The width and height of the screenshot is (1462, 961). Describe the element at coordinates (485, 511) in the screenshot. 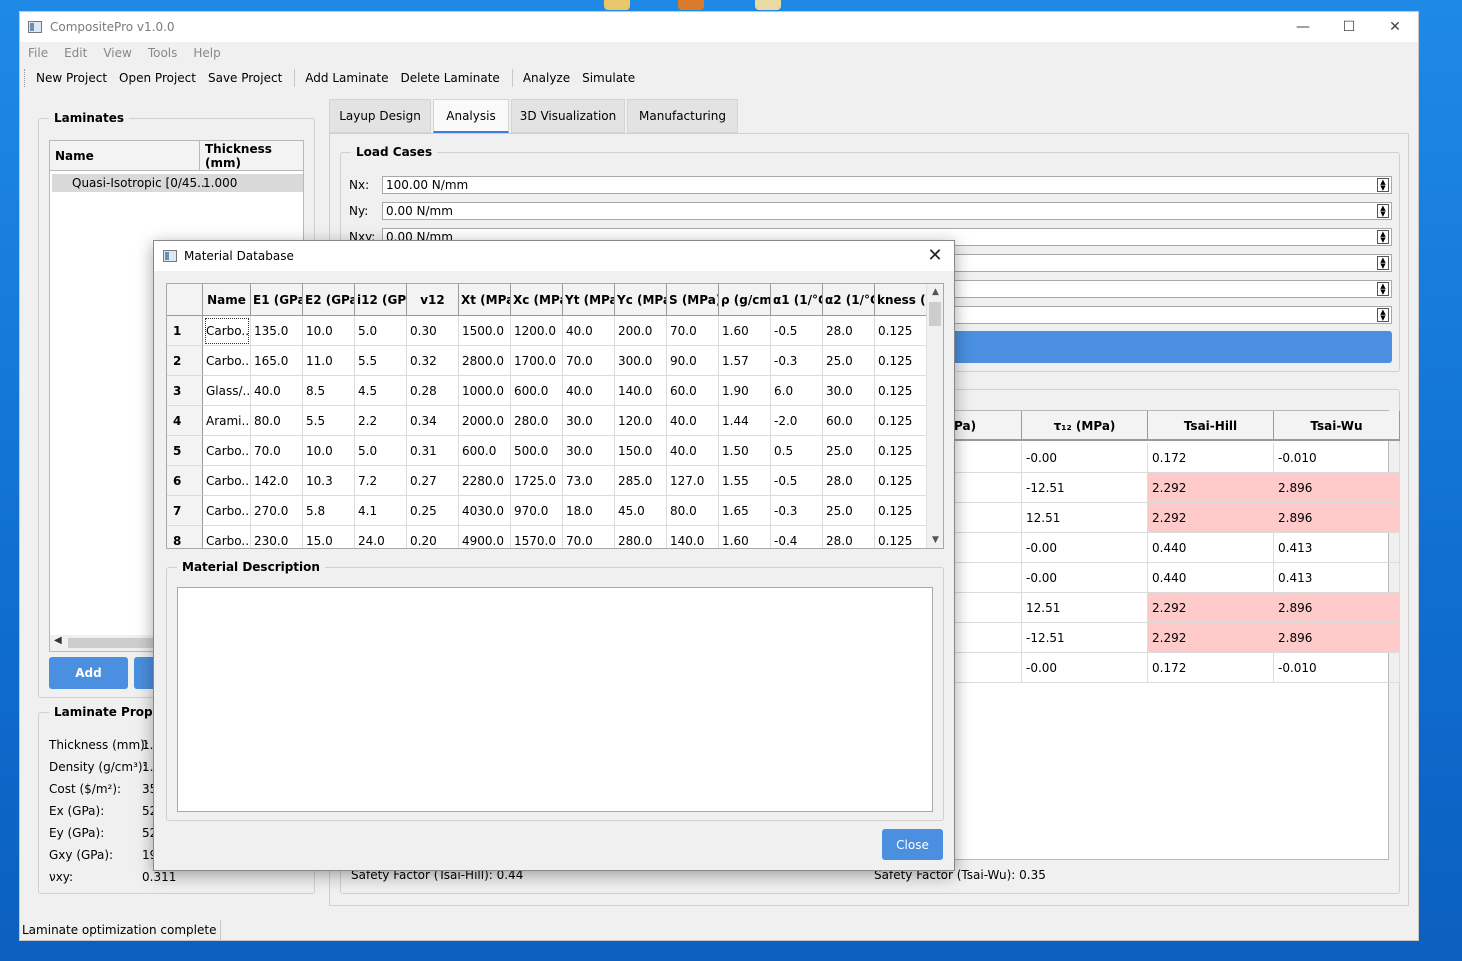

I see `table-cell: 4030.0` at that location.